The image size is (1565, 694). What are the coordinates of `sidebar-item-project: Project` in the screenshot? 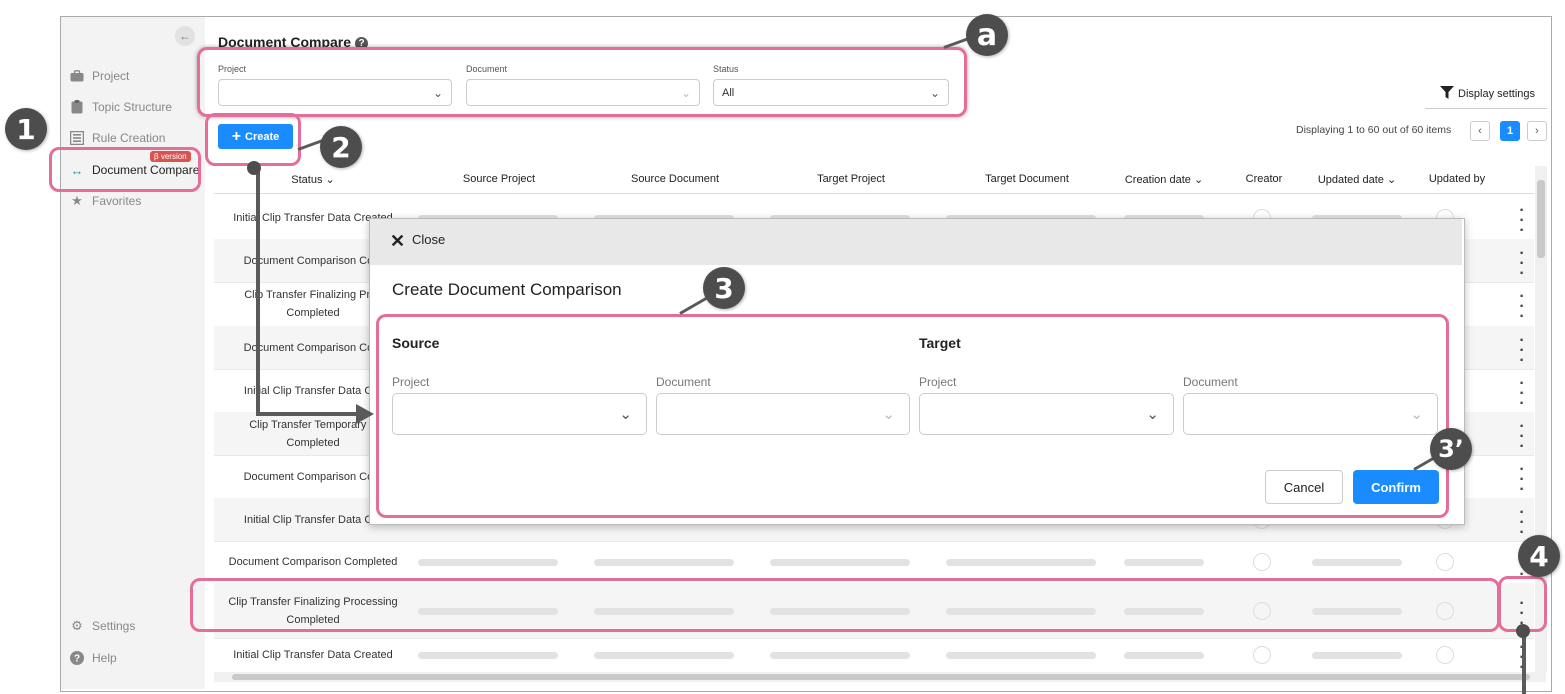 It's located at (99, 76).